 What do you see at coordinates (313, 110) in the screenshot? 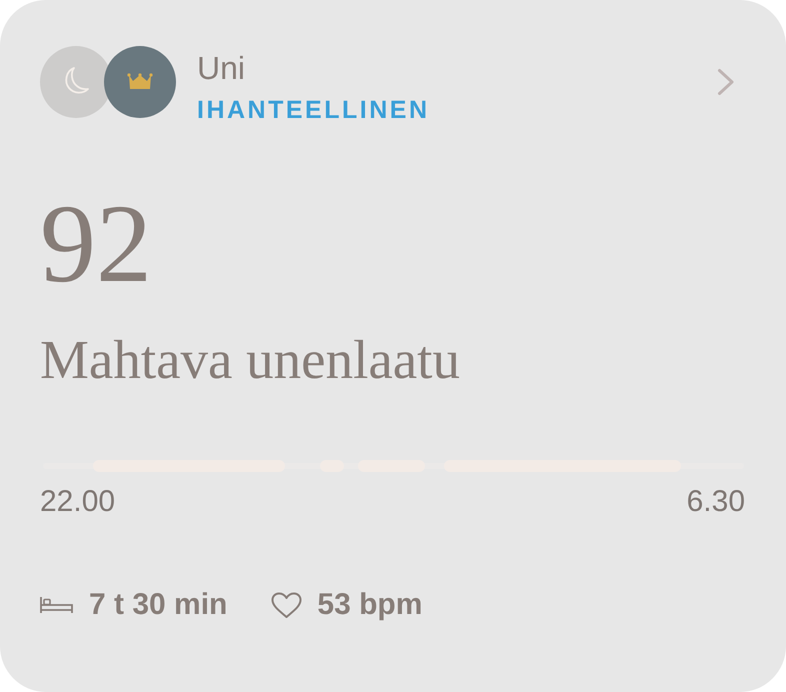
I see `status-label: IHANTEELLINEN` at bounding box center [313, 110].